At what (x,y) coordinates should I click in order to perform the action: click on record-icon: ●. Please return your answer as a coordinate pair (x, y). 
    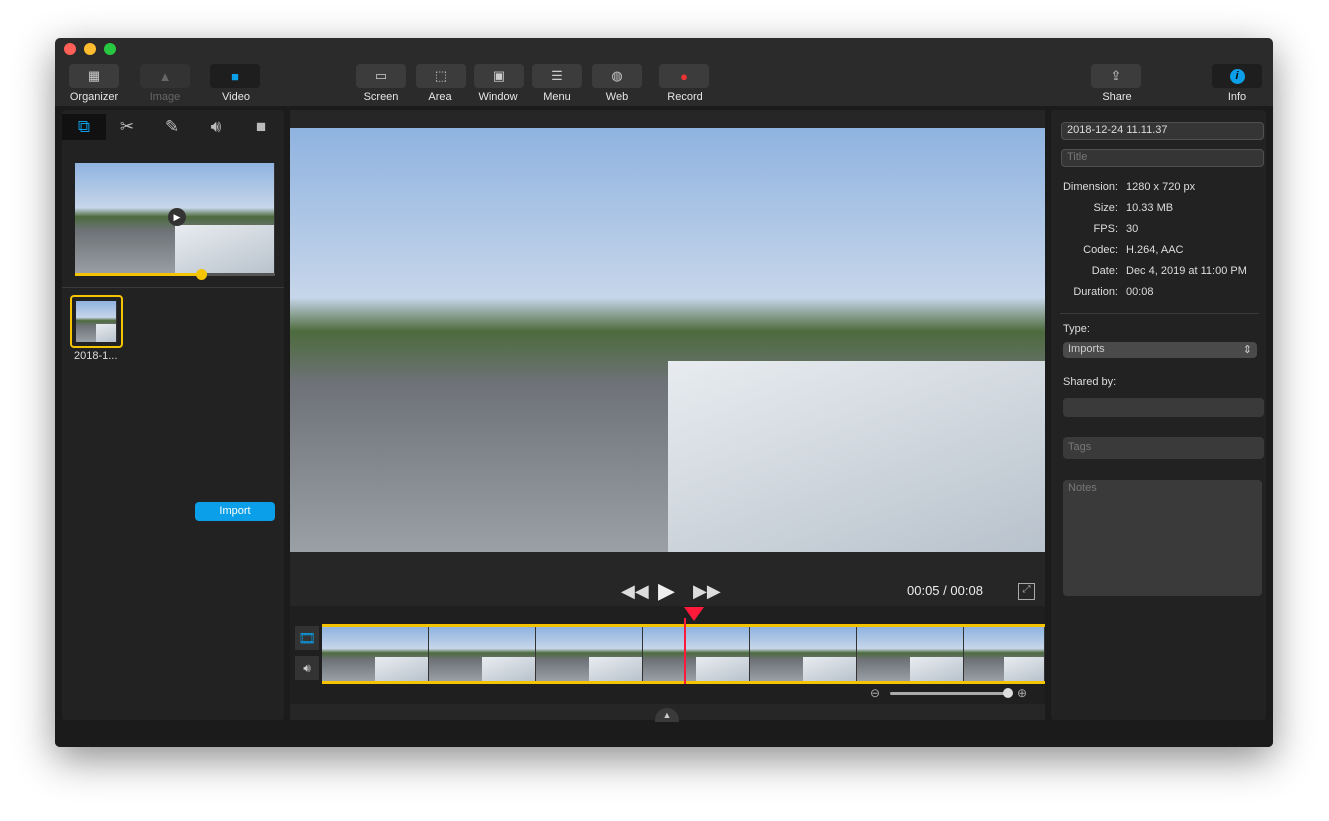
    Looking at the image, I should click on (684, 76).